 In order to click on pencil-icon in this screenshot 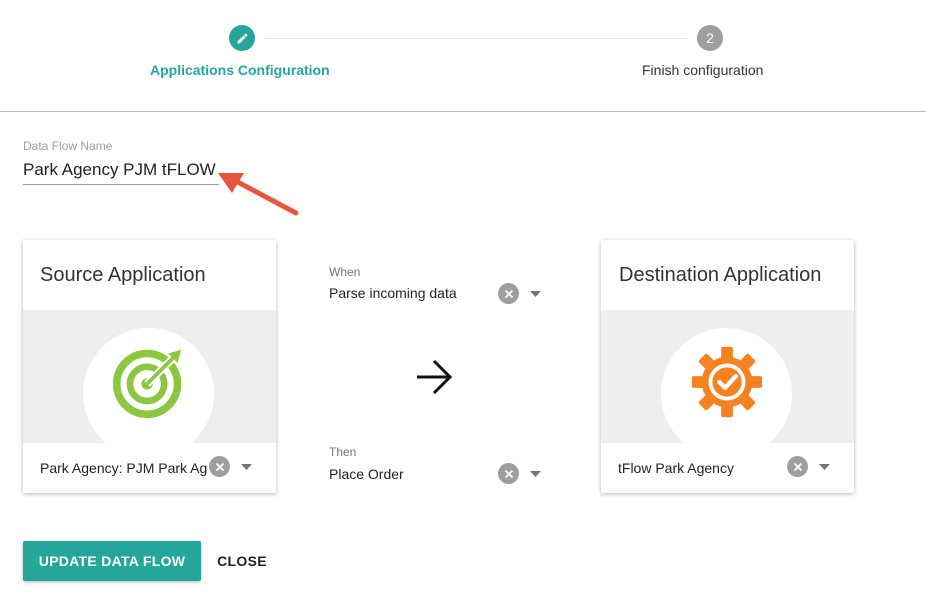, I will do `click(242, 38)`.